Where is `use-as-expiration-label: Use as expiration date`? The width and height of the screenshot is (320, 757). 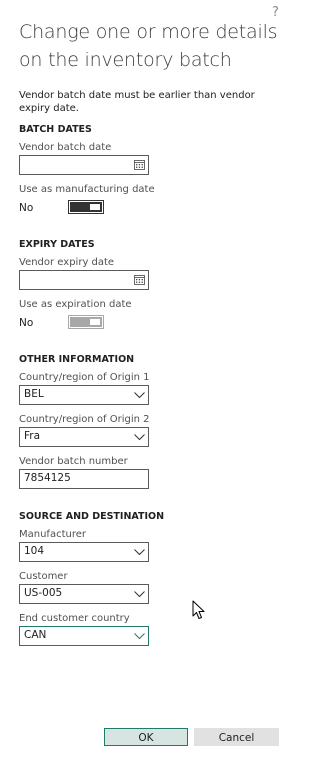
use-as-expiration-label: Use as expiration date is located at coordinates (75, 304).